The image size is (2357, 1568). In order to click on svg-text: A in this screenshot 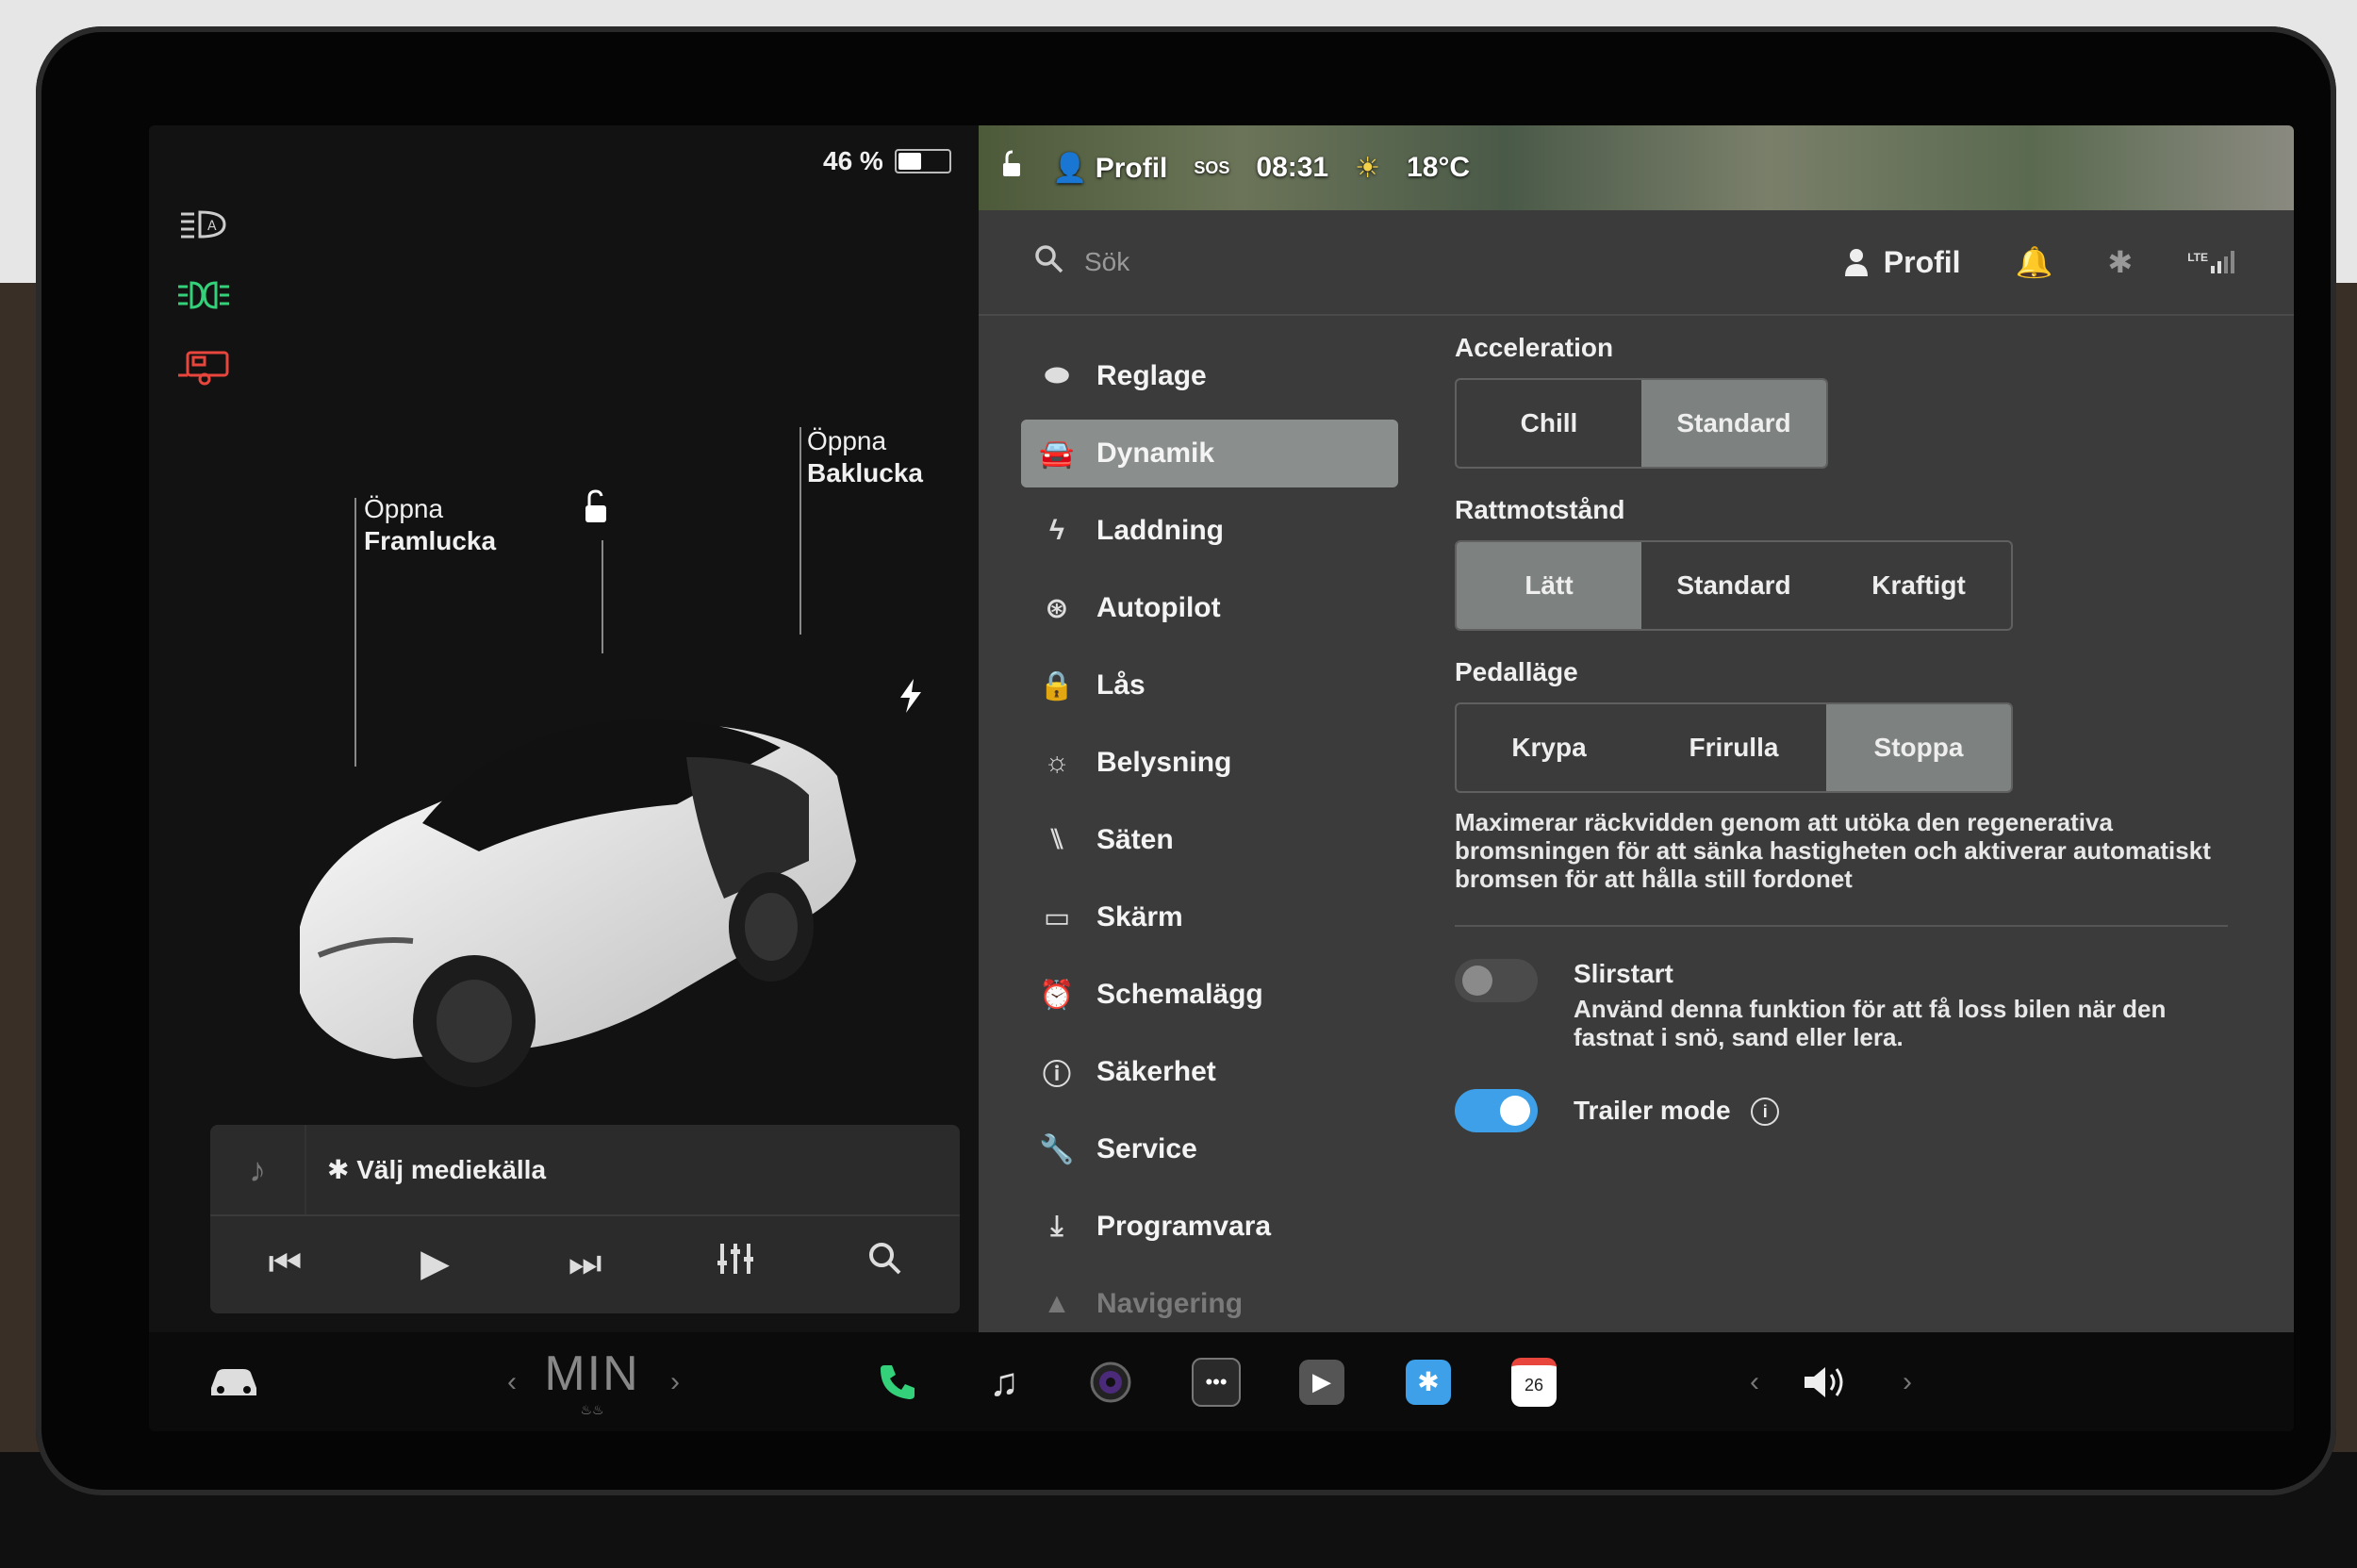, I will do `click(212, 226)`.